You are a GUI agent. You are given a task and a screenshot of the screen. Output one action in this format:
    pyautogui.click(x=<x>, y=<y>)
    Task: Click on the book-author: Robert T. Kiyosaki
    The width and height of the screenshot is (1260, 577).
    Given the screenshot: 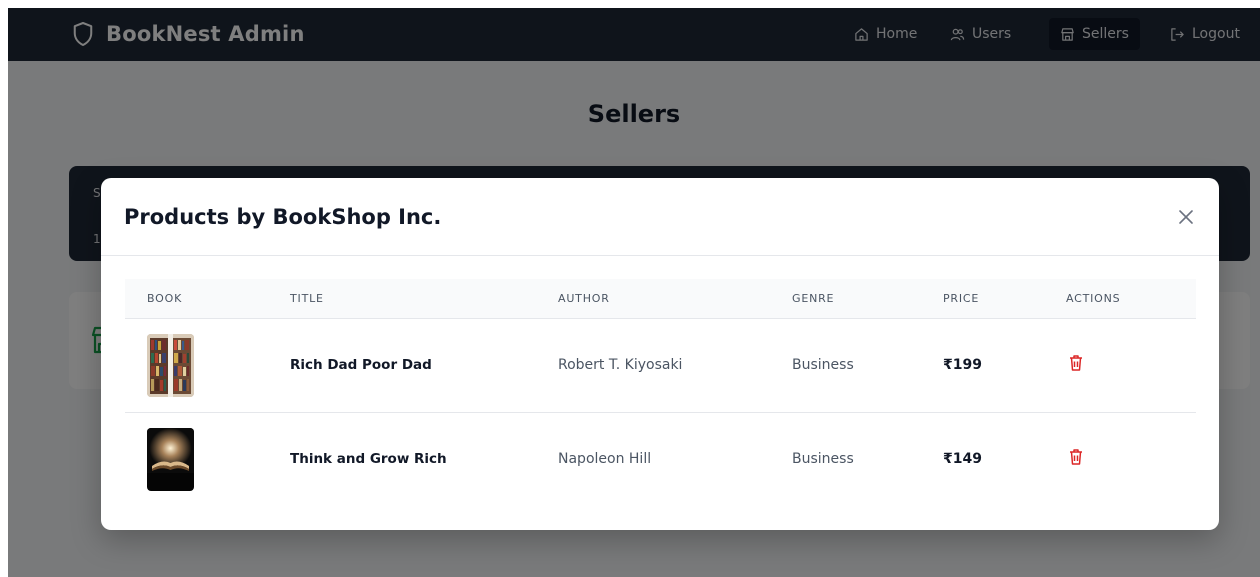 What is the action you would take?
    pyautogui.click(x=620, y=365)
    